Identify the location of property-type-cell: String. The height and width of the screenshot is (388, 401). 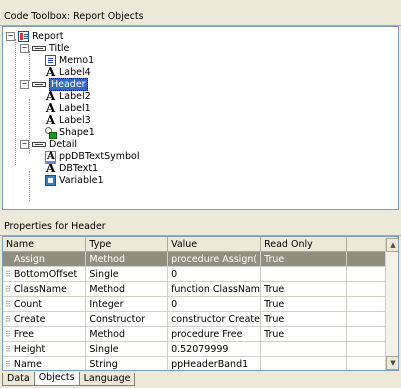
(127, 363).